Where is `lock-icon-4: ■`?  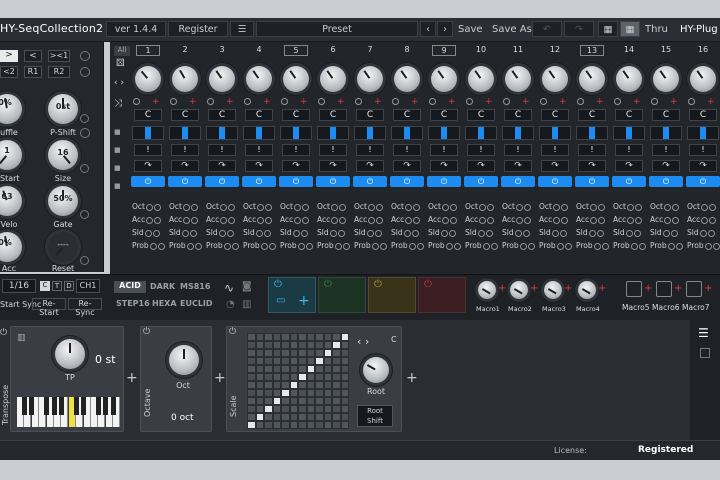
lock-icon-4: ■ is located at coordinates (117, 186).